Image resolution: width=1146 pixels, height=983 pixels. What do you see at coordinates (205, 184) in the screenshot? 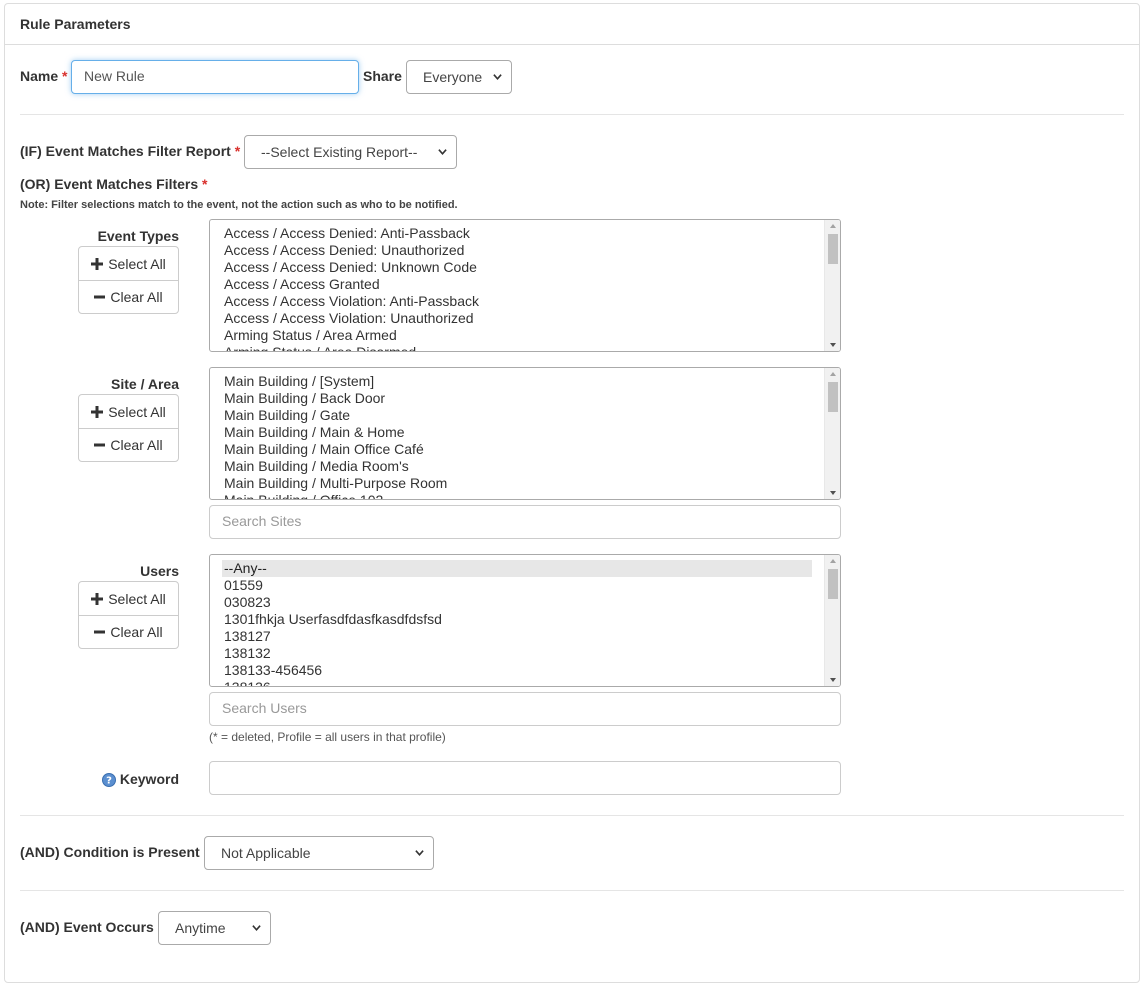
I see `filters-required-mark: *` at bounding box center [205, 184].